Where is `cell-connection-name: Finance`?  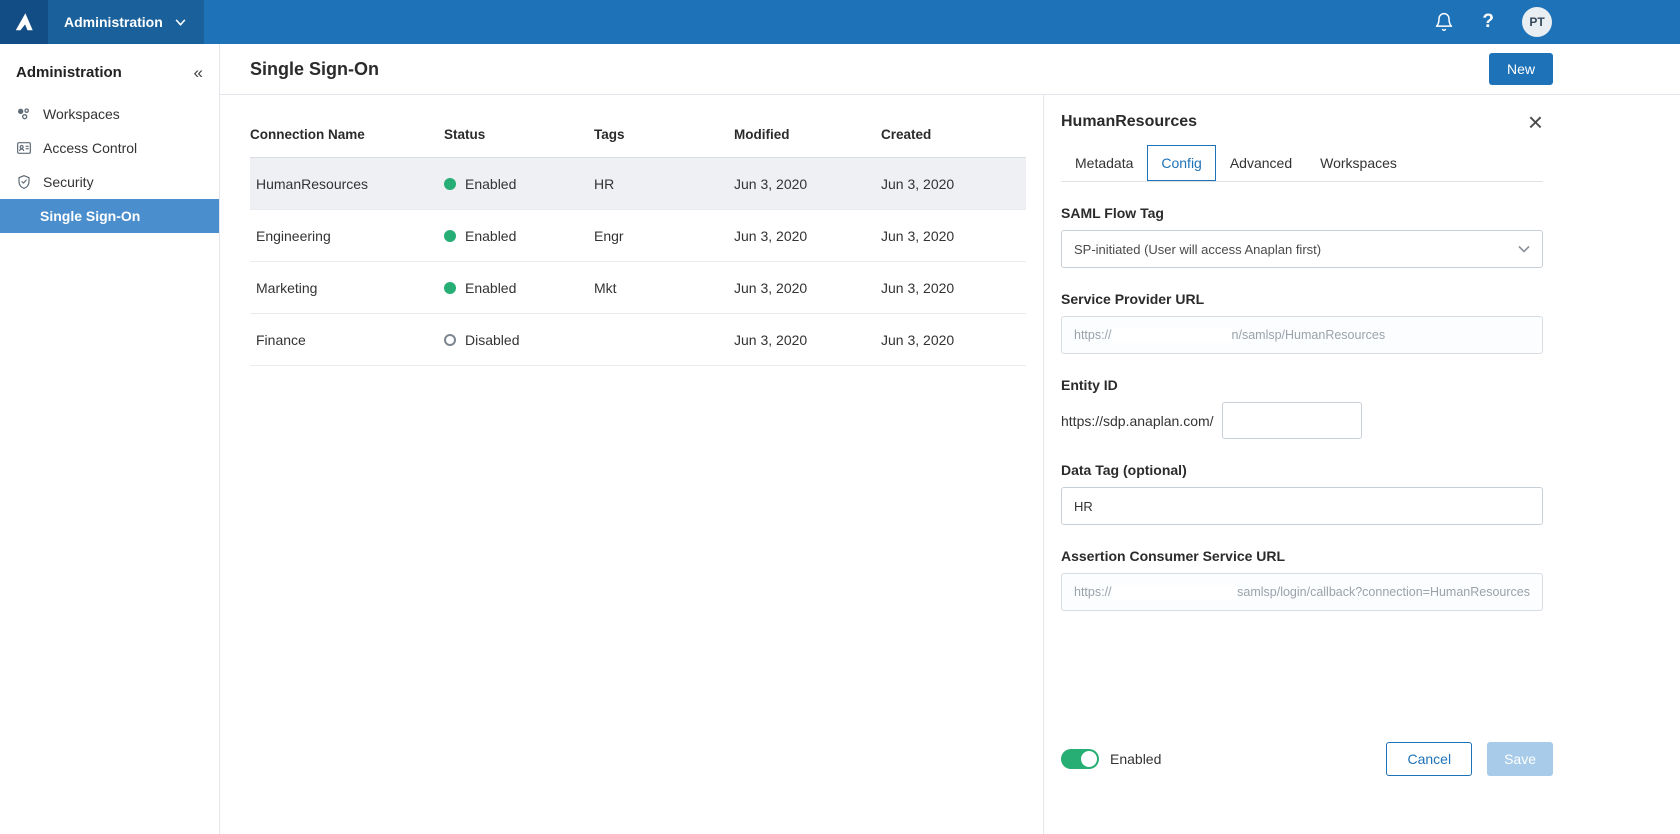 cell-connection-name: Finance is located at coordinates (281, 339).